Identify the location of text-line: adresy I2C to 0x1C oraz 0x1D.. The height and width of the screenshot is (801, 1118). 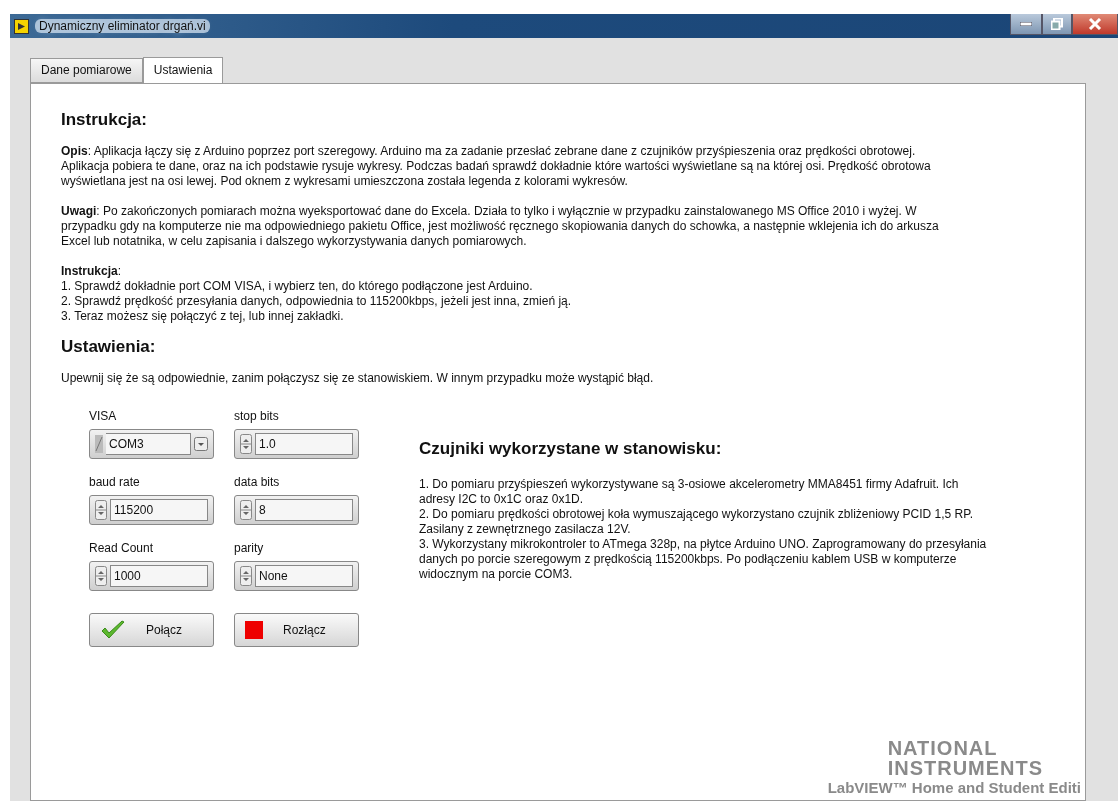
(502, 499).